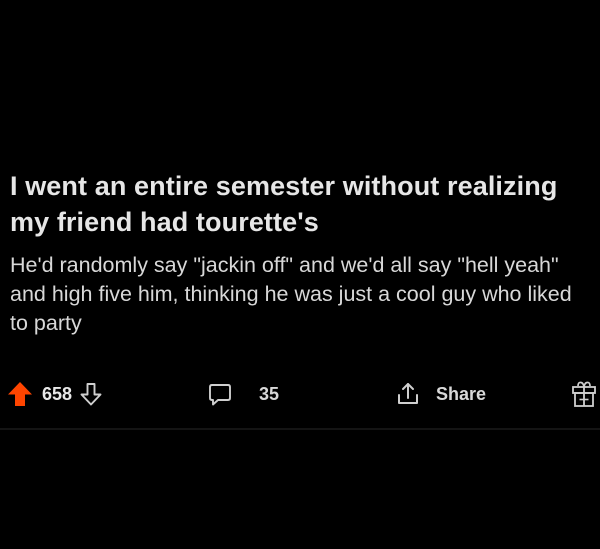  What do you see at coordinates (269, 393) in the screenshot?
I see `comment-count: 35` at bounding box center [269, 393].